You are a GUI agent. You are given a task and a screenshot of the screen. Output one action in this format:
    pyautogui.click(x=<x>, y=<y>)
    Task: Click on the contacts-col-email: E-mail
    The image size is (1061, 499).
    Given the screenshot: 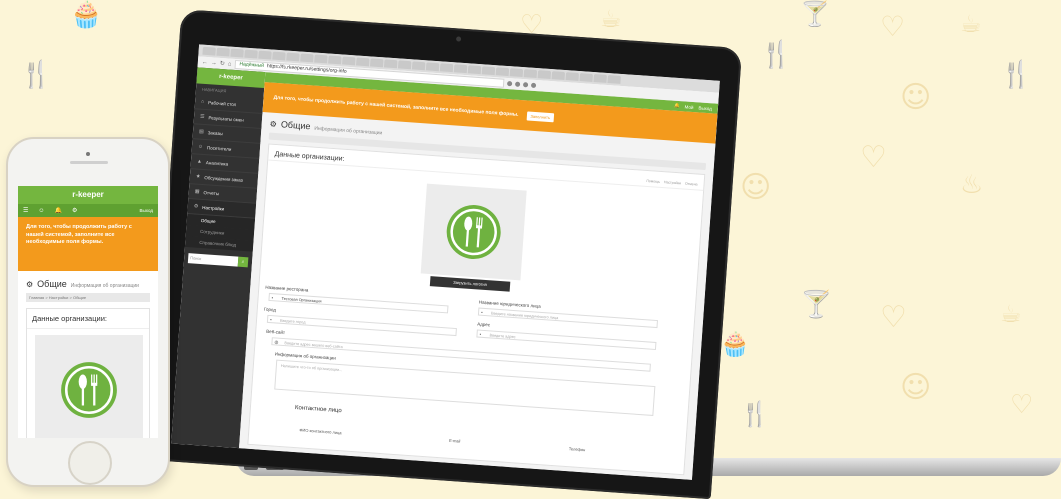 What is the action you would take?
    pyautogui.click(x=454, y=440)
    